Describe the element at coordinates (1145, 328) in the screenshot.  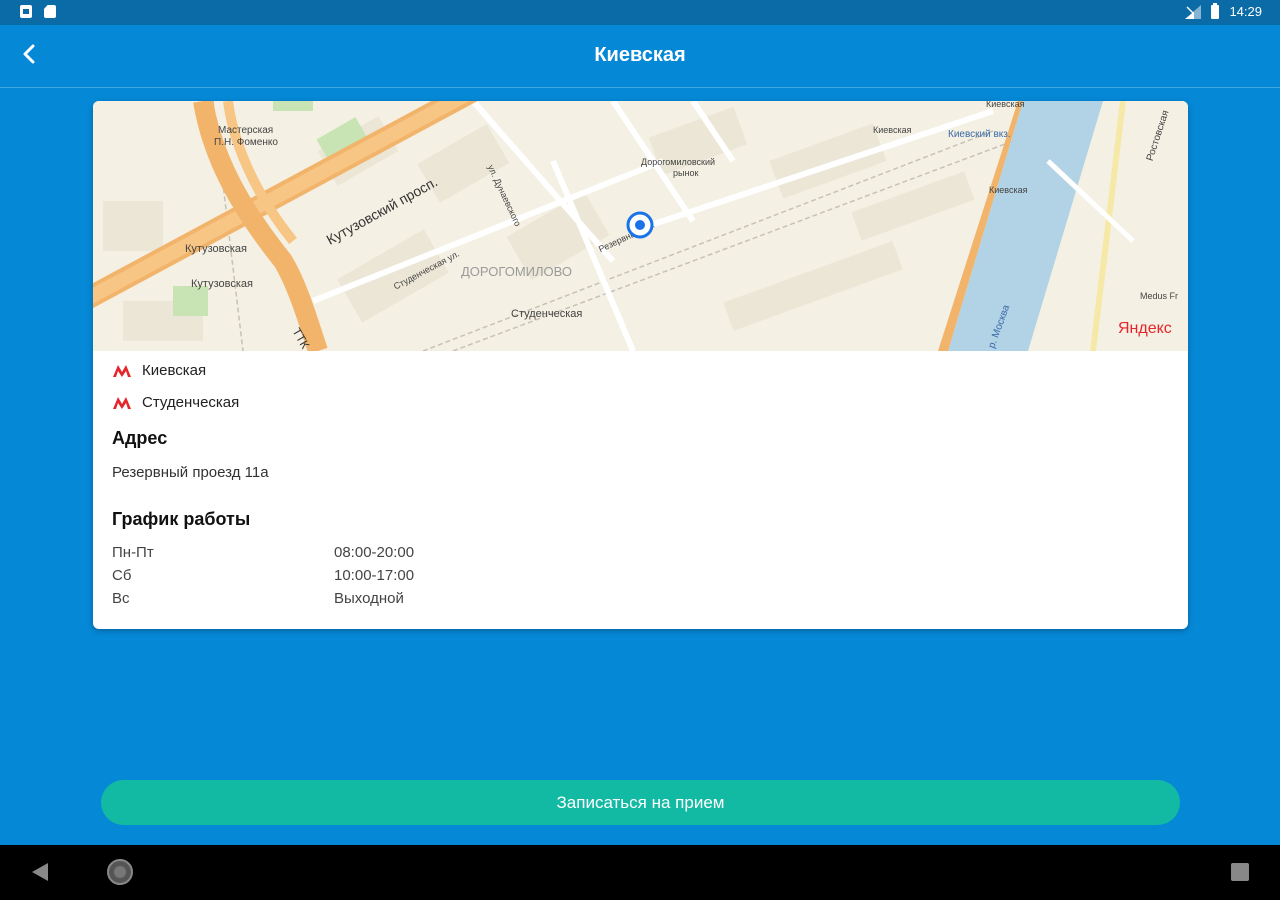
I see `yandex-logo: Яндекс` at that location.